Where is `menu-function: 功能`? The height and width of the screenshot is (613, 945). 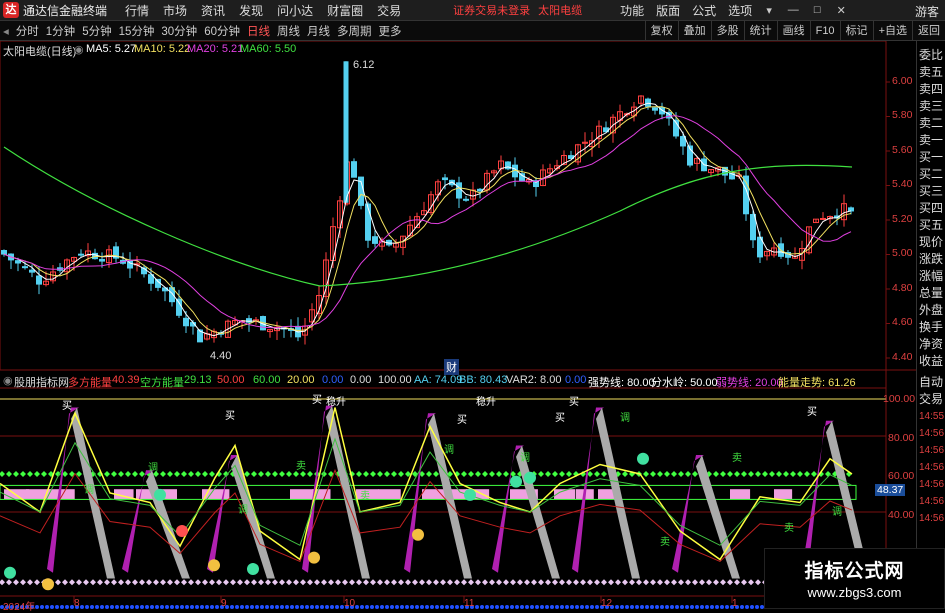 menu-function: 功能 is located at coordinates (632, 10).